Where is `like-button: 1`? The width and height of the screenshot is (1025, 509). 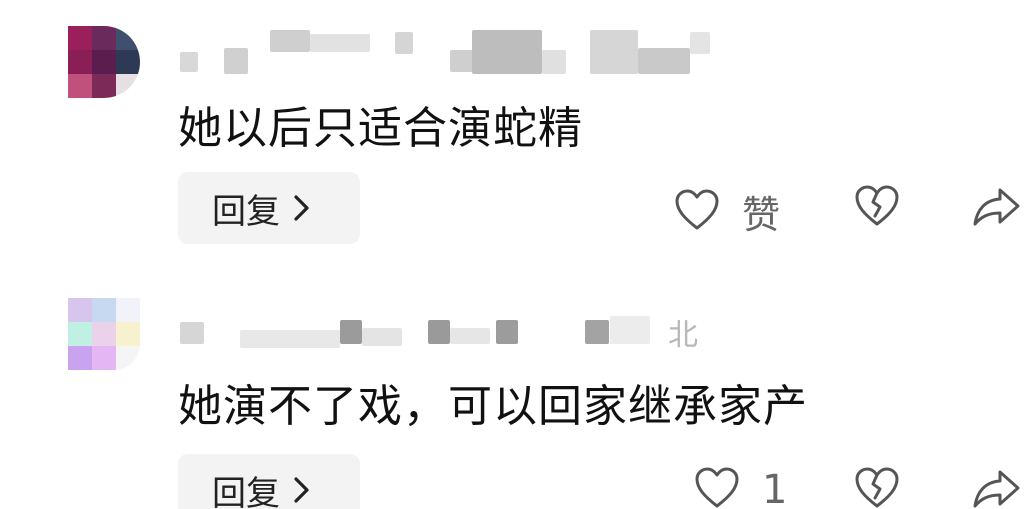
like-button: 1 is located at coordinates (740, 487).